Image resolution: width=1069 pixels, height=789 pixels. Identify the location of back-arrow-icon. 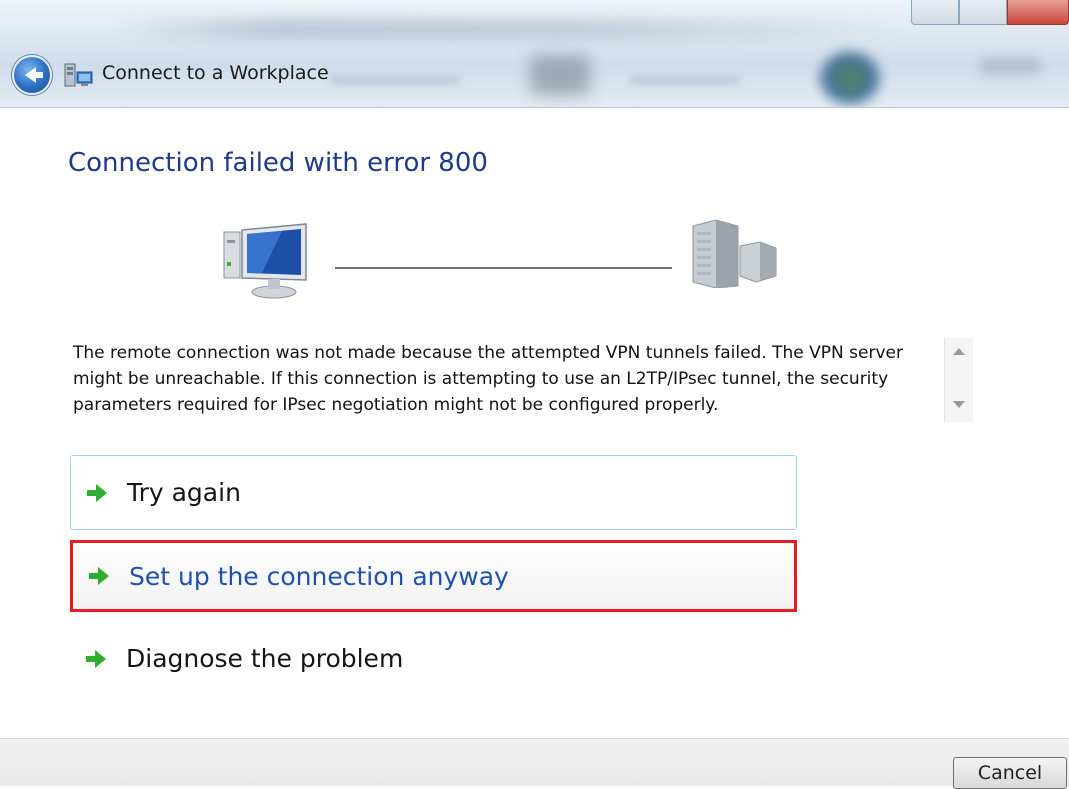
(34, 75).